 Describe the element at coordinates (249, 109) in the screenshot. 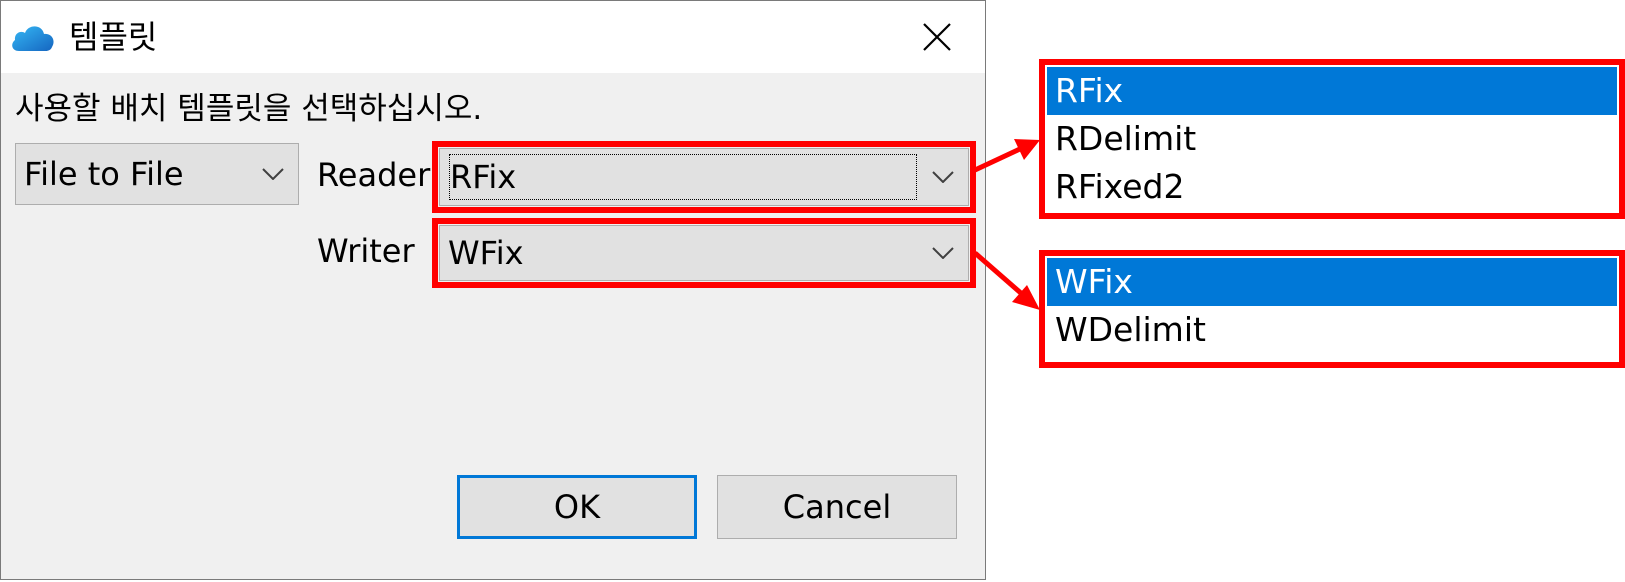

I see `instruction-text: 사용할 배치 템플릿을 선택하십시오.` at that location.